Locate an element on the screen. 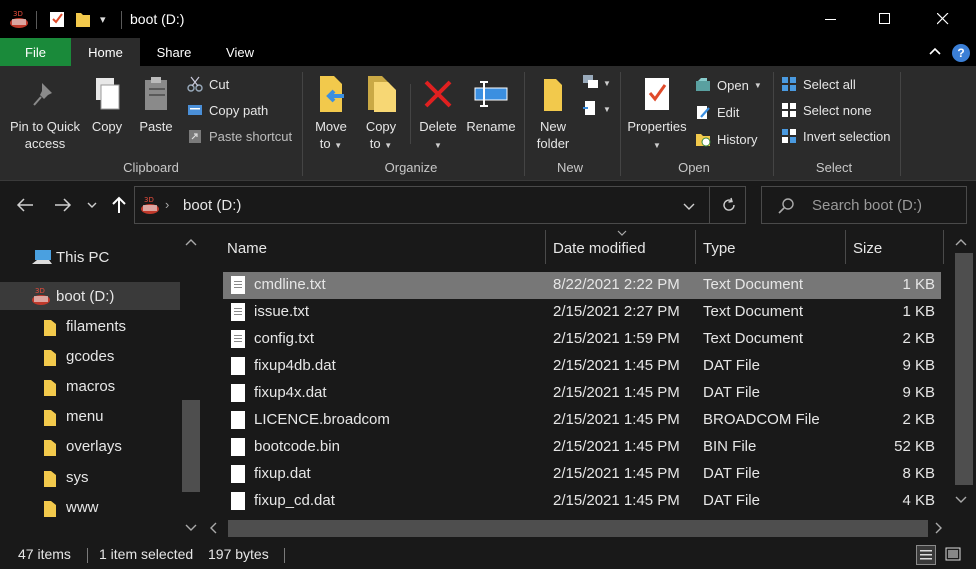  maximize-button is located at coordinates (885, 19).